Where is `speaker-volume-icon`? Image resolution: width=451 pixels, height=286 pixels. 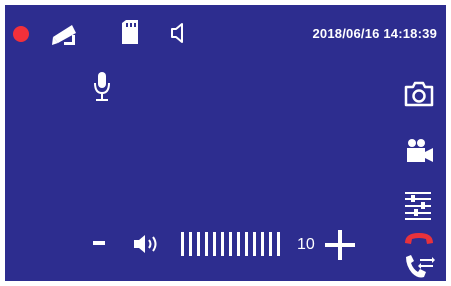 speaker-volume-icon is located at coordinates (148, 244).